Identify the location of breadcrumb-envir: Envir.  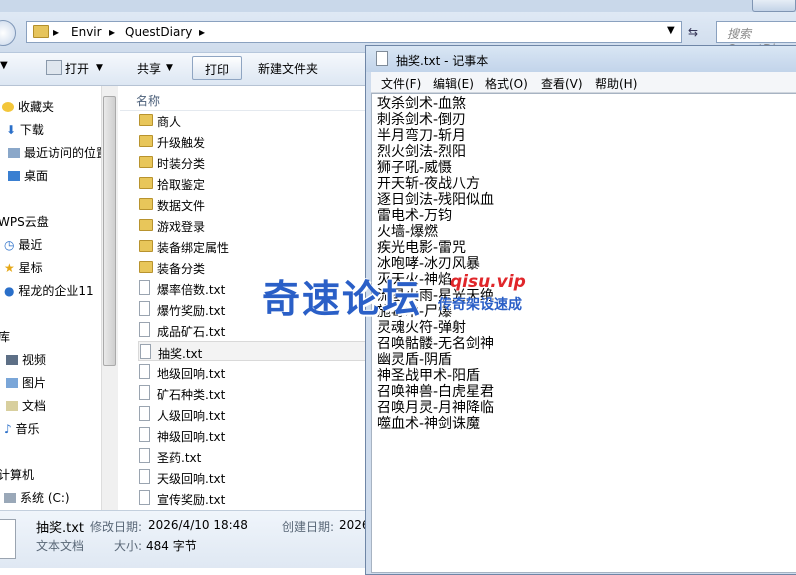
(86, 32).